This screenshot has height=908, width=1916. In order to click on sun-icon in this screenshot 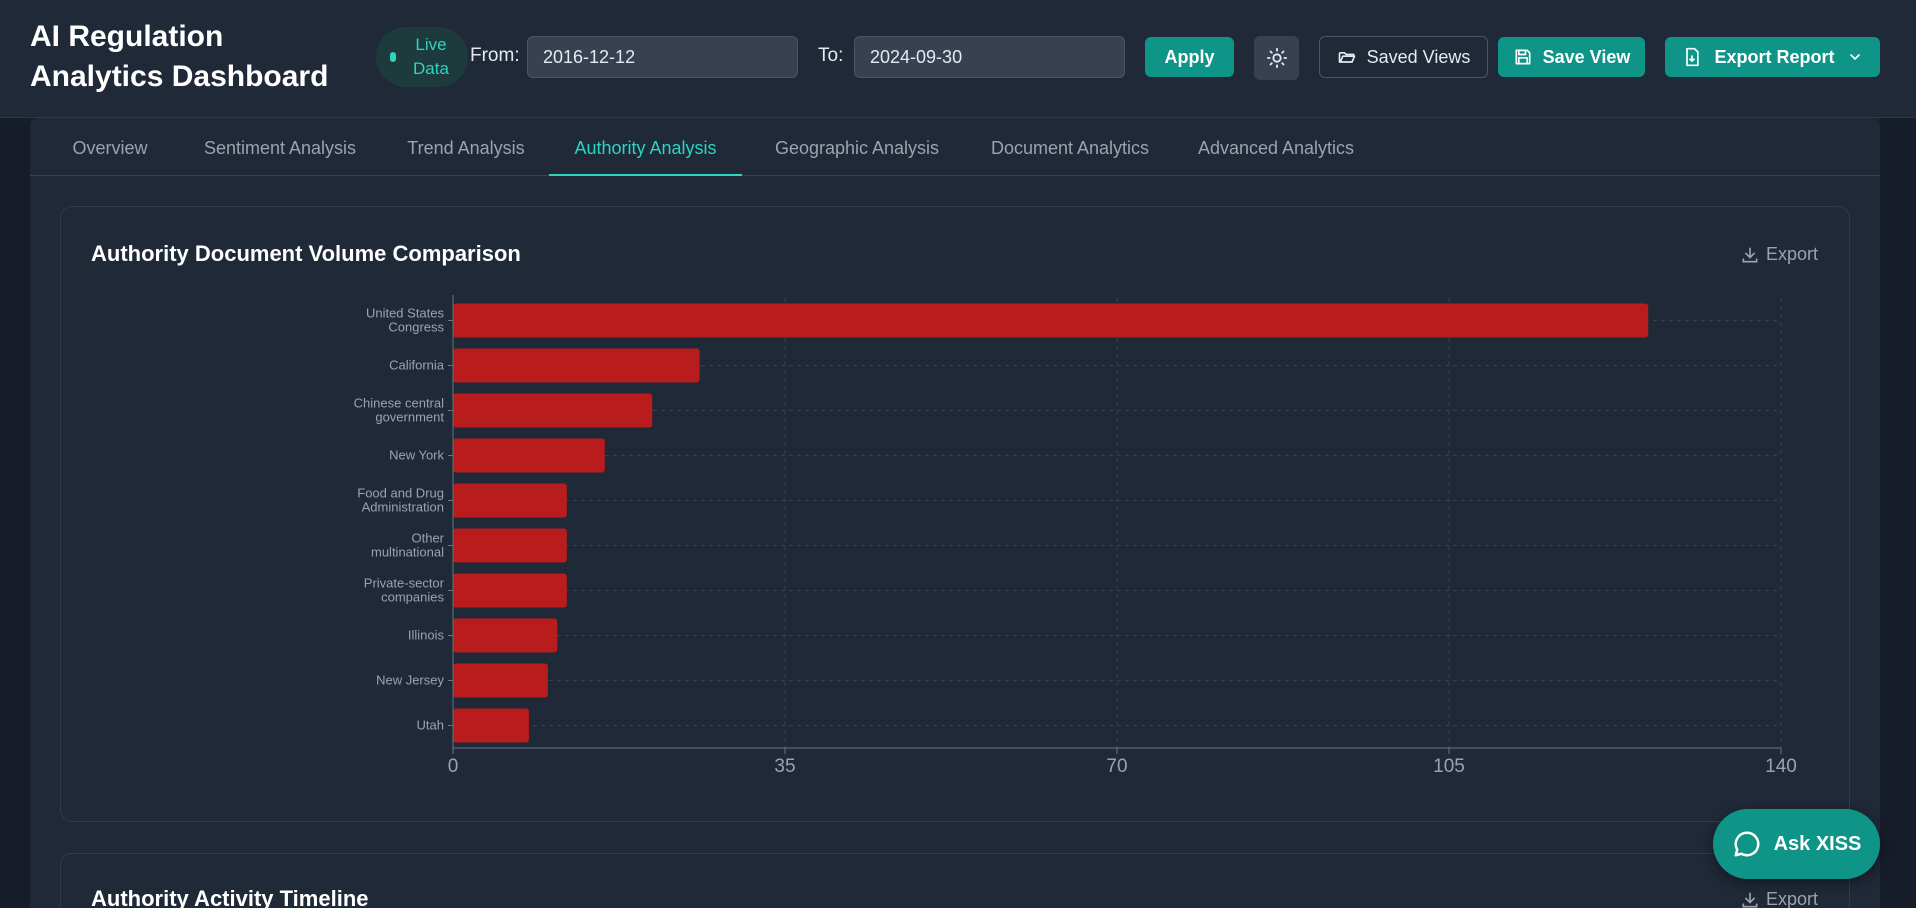, I will do `click(1276, 58)`.